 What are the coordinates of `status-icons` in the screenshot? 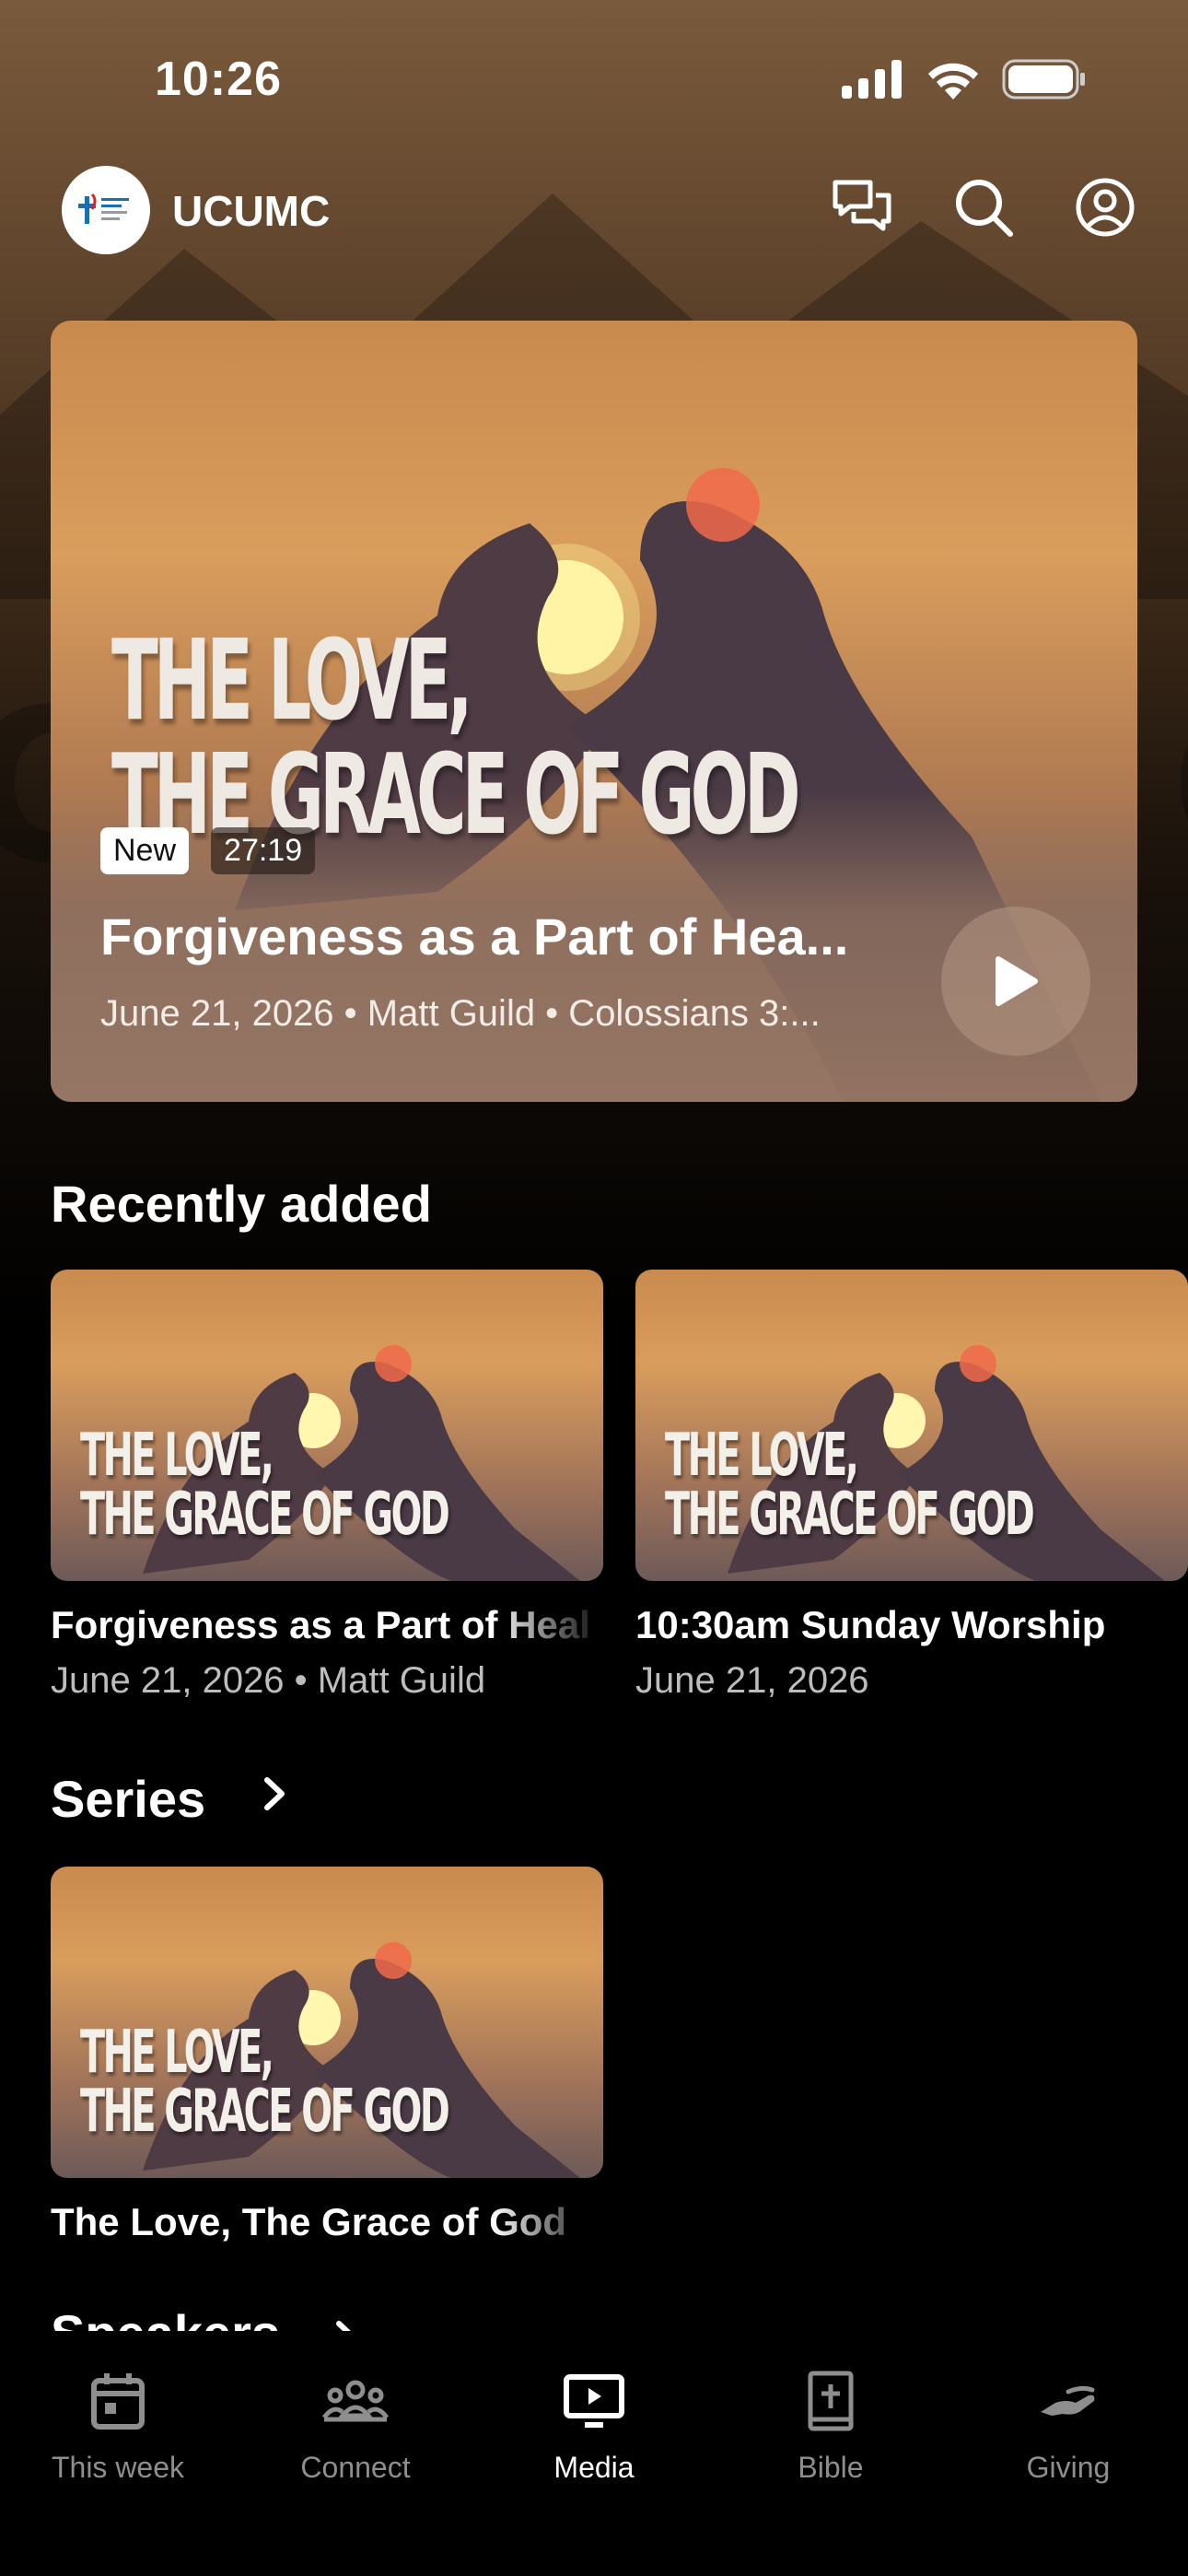 It's located at (964, 79).